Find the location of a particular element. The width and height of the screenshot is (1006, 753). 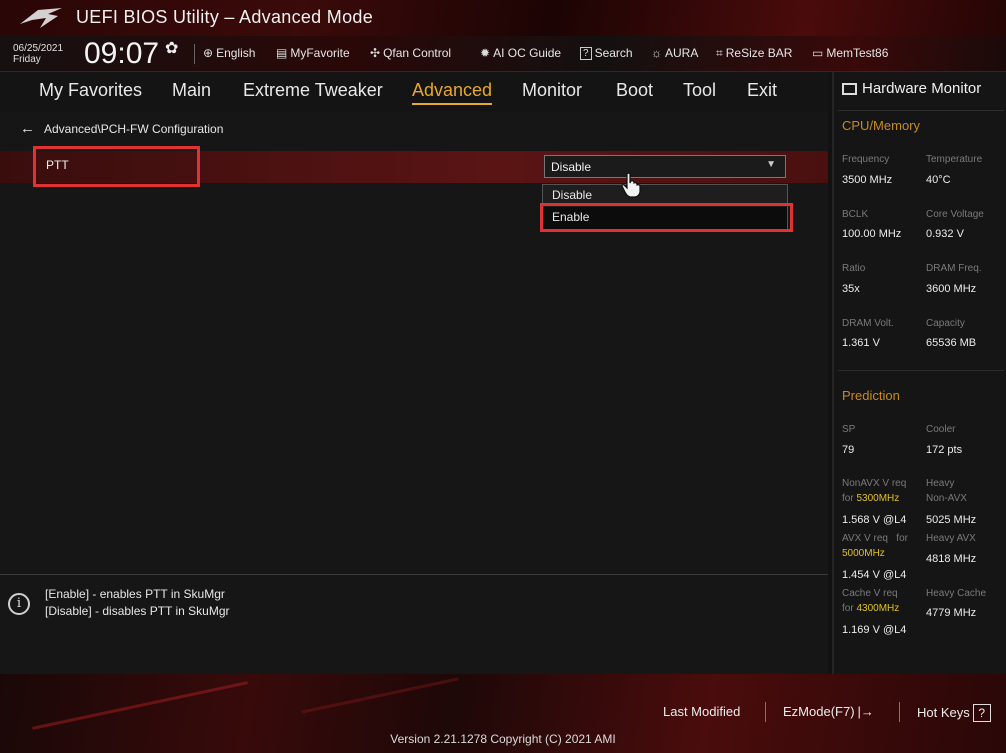

version-text: Version 2.21.1278 Copyright (C) 2021 AMI is located at coordinates (503, 739).